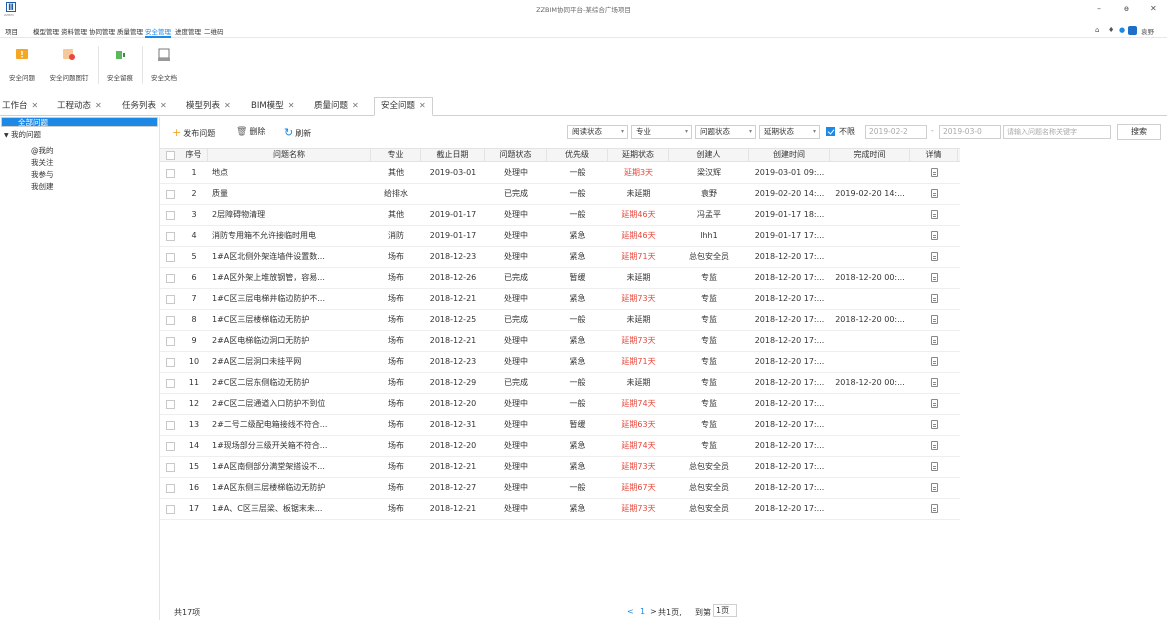 The height and width of the screenshot is (620, 1167). What do you see at coordinates (789, 155) in the screenshot?
I see `column-header: 创建时间` at bounding box center [789, 155].